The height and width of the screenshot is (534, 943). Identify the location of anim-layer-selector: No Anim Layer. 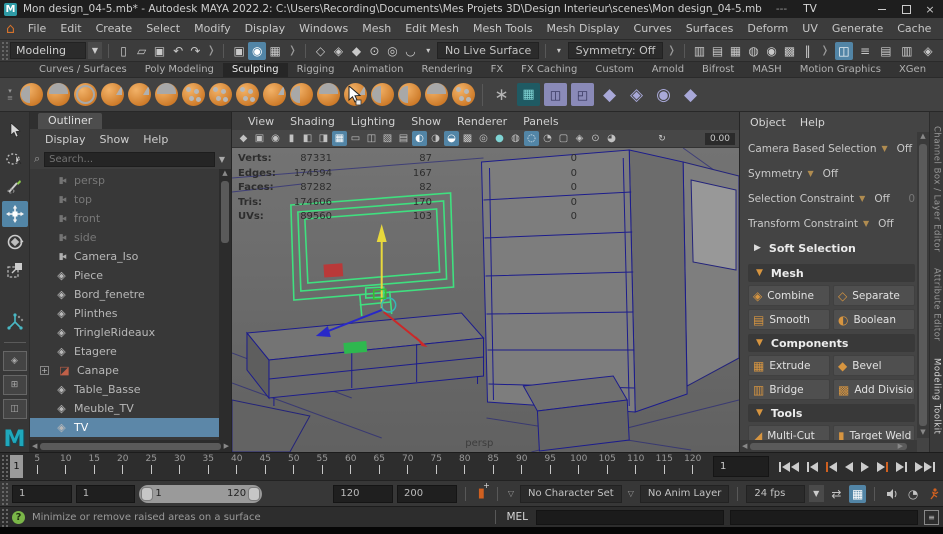
(684, 493).